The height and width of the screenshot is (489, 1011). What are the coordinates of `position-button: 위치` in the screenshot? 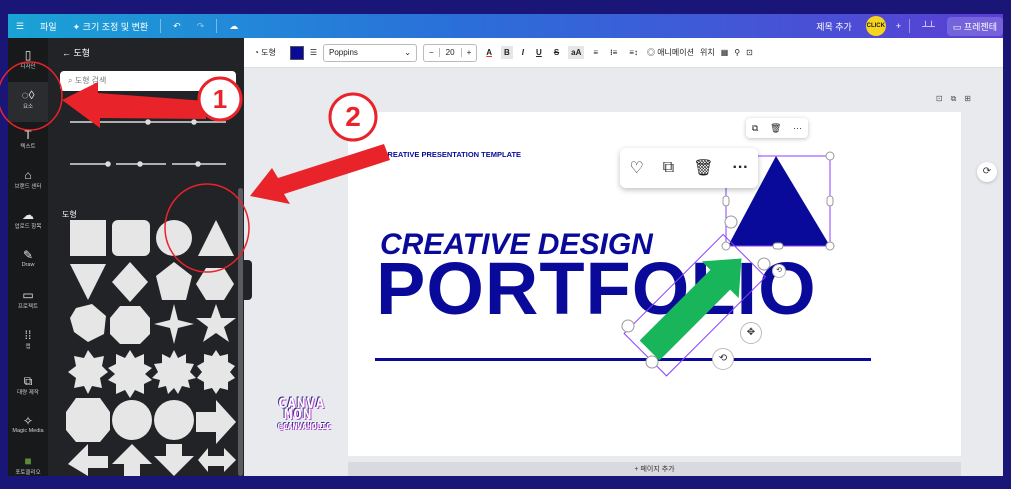 It's located at (707, 52).